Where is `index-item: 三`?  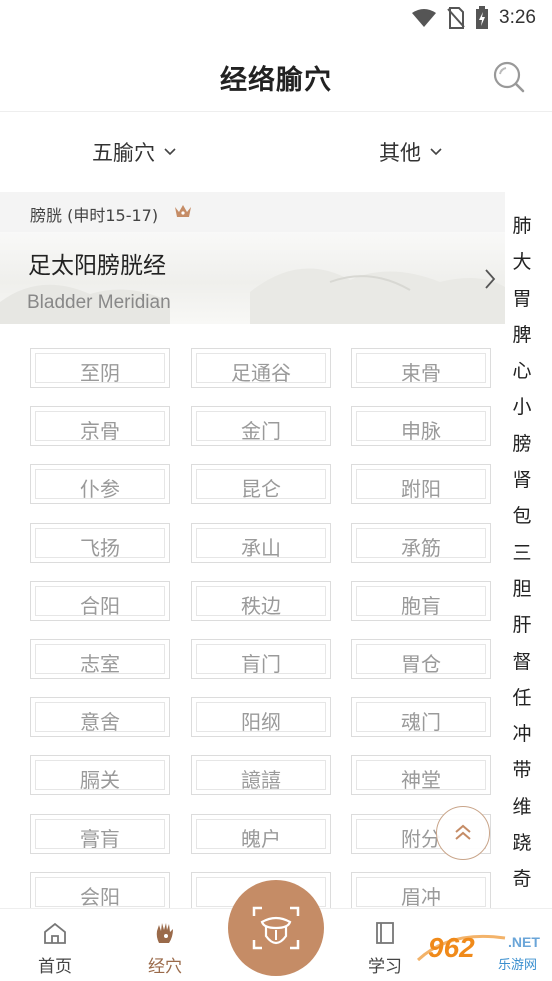
index-item: 三 is located at coordinates (522, 553).